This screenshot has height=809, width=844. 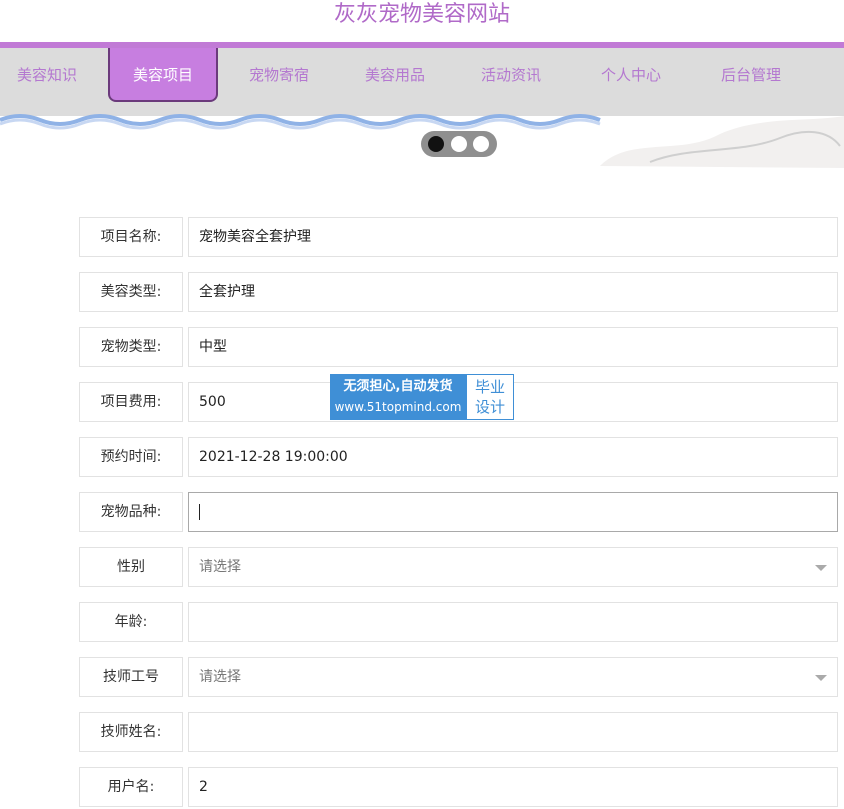 I want to click on text-caret, so click(x=199, y=512).